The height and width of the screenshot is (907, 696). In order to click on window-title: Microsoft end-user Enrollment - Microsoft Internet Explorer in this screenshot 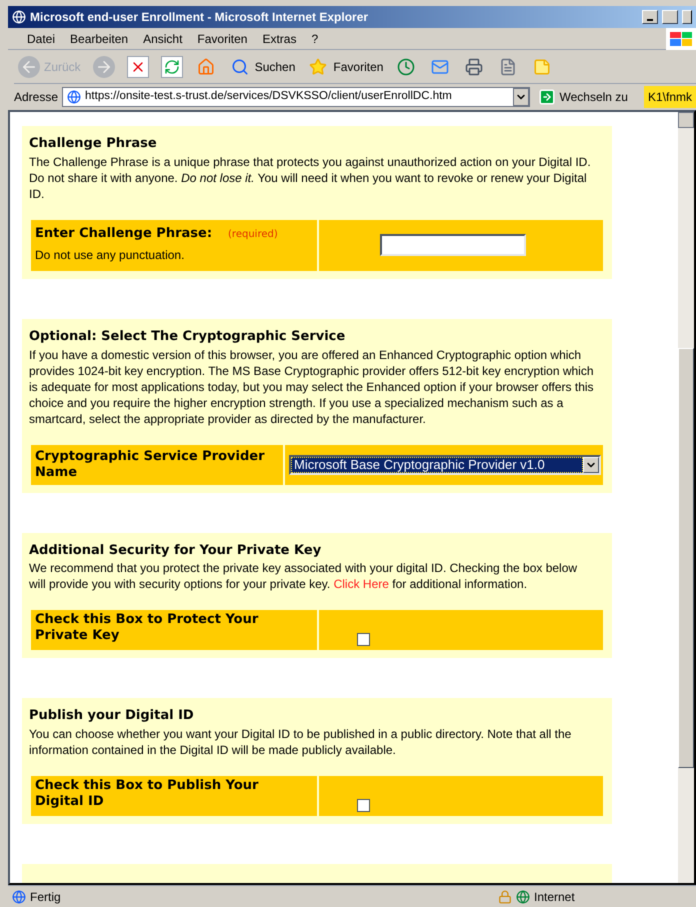, I will do `click(200, 17)`.